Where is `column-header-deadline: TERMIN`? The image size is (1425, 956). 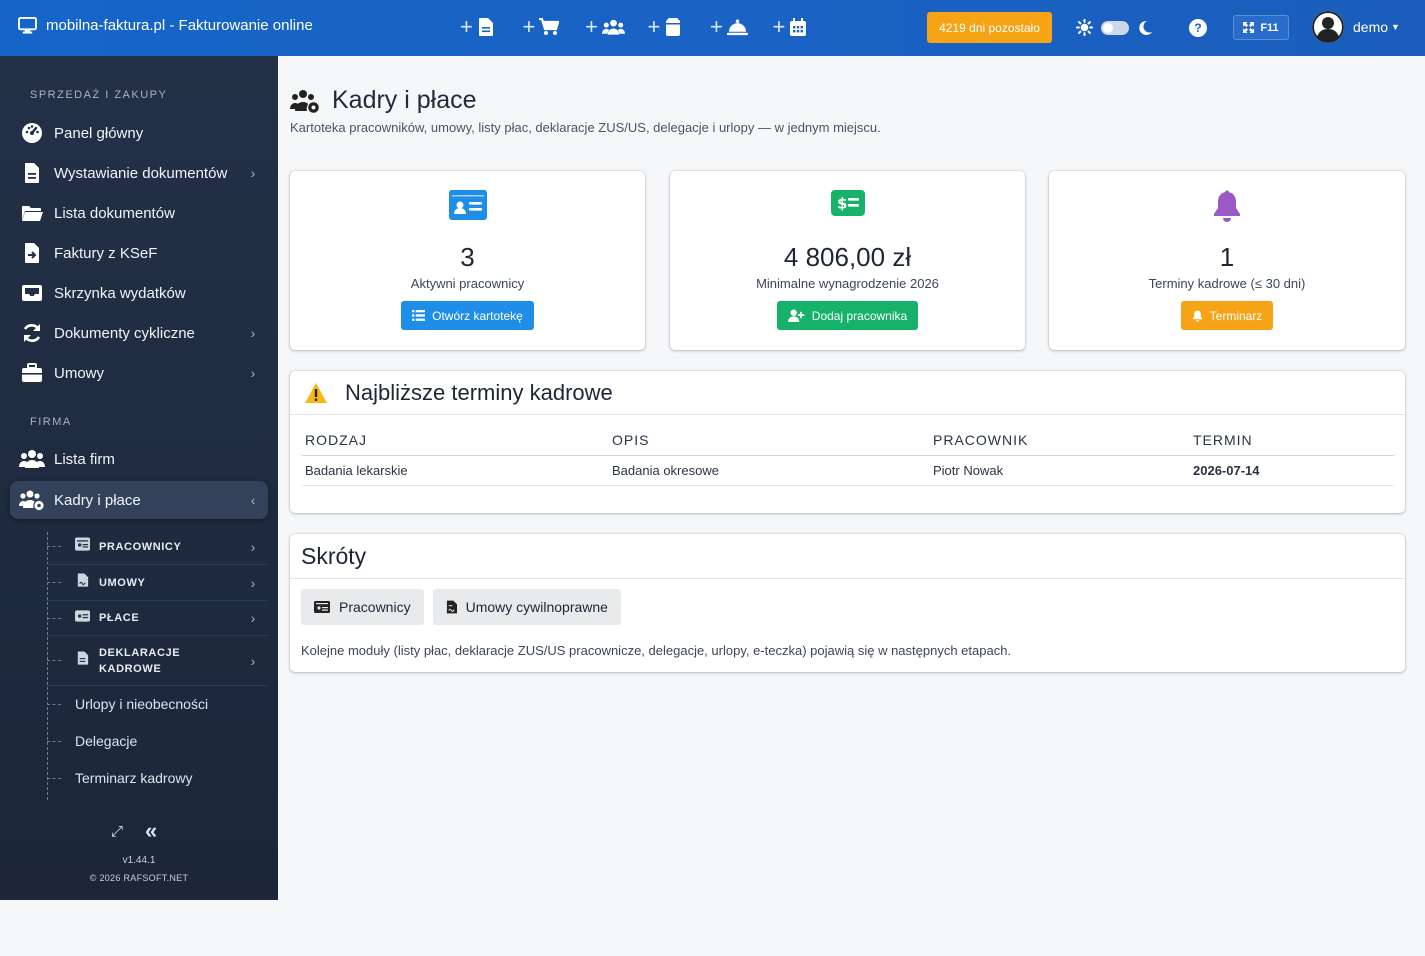
column-header-deadline: TERMIN is located at coordinates (1292, 440).